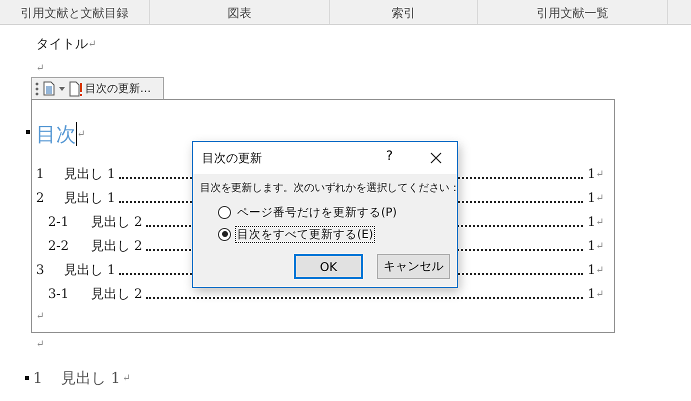 The width and height of the screenshot is (691, 401). I want to click on dialog-button: OK, so click(328, 266).